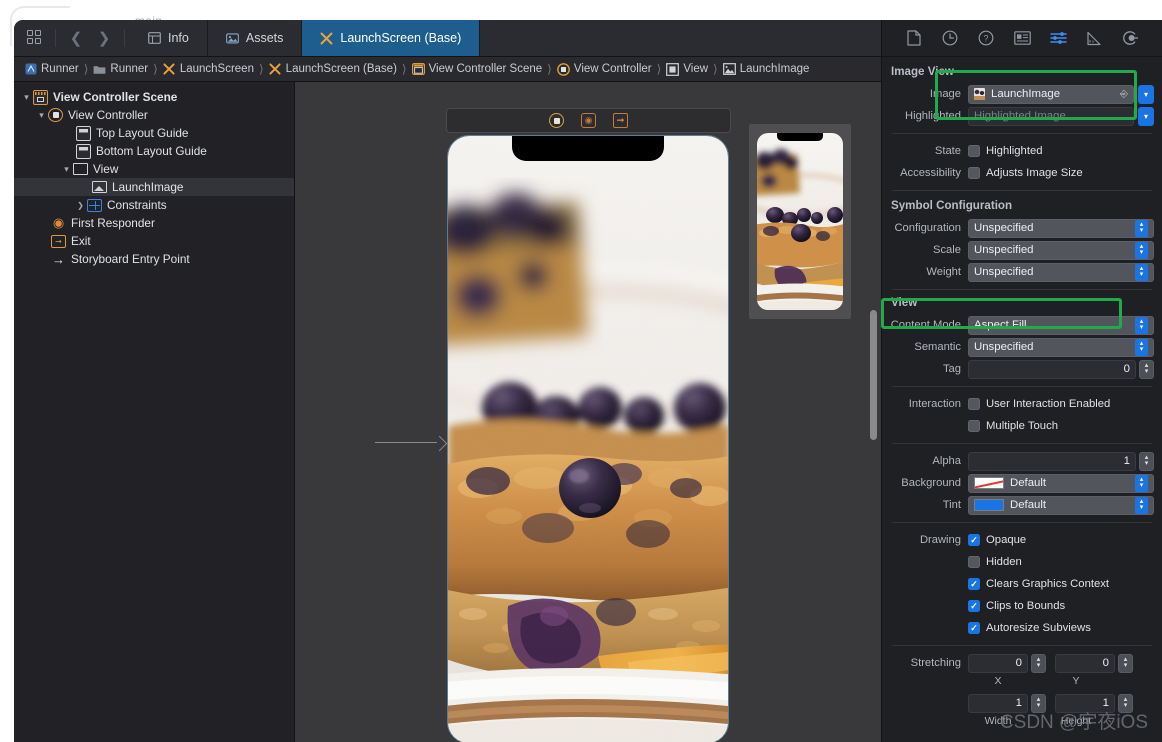 The height and width of the screenshot is (742, 1162). I want to click on device-preview-thumbnail, so click(800, 221).